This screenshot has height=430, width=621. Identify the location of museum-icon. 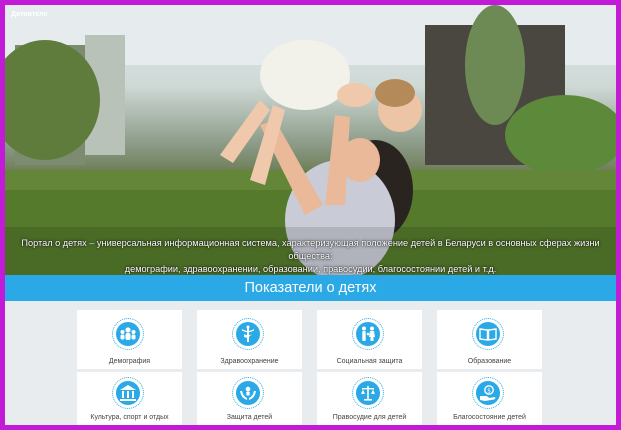
(128, 393).